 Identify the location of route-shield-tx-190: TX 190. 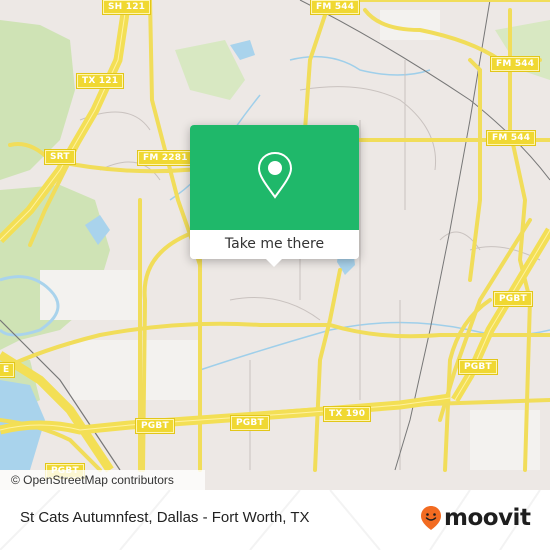
(347, 414).